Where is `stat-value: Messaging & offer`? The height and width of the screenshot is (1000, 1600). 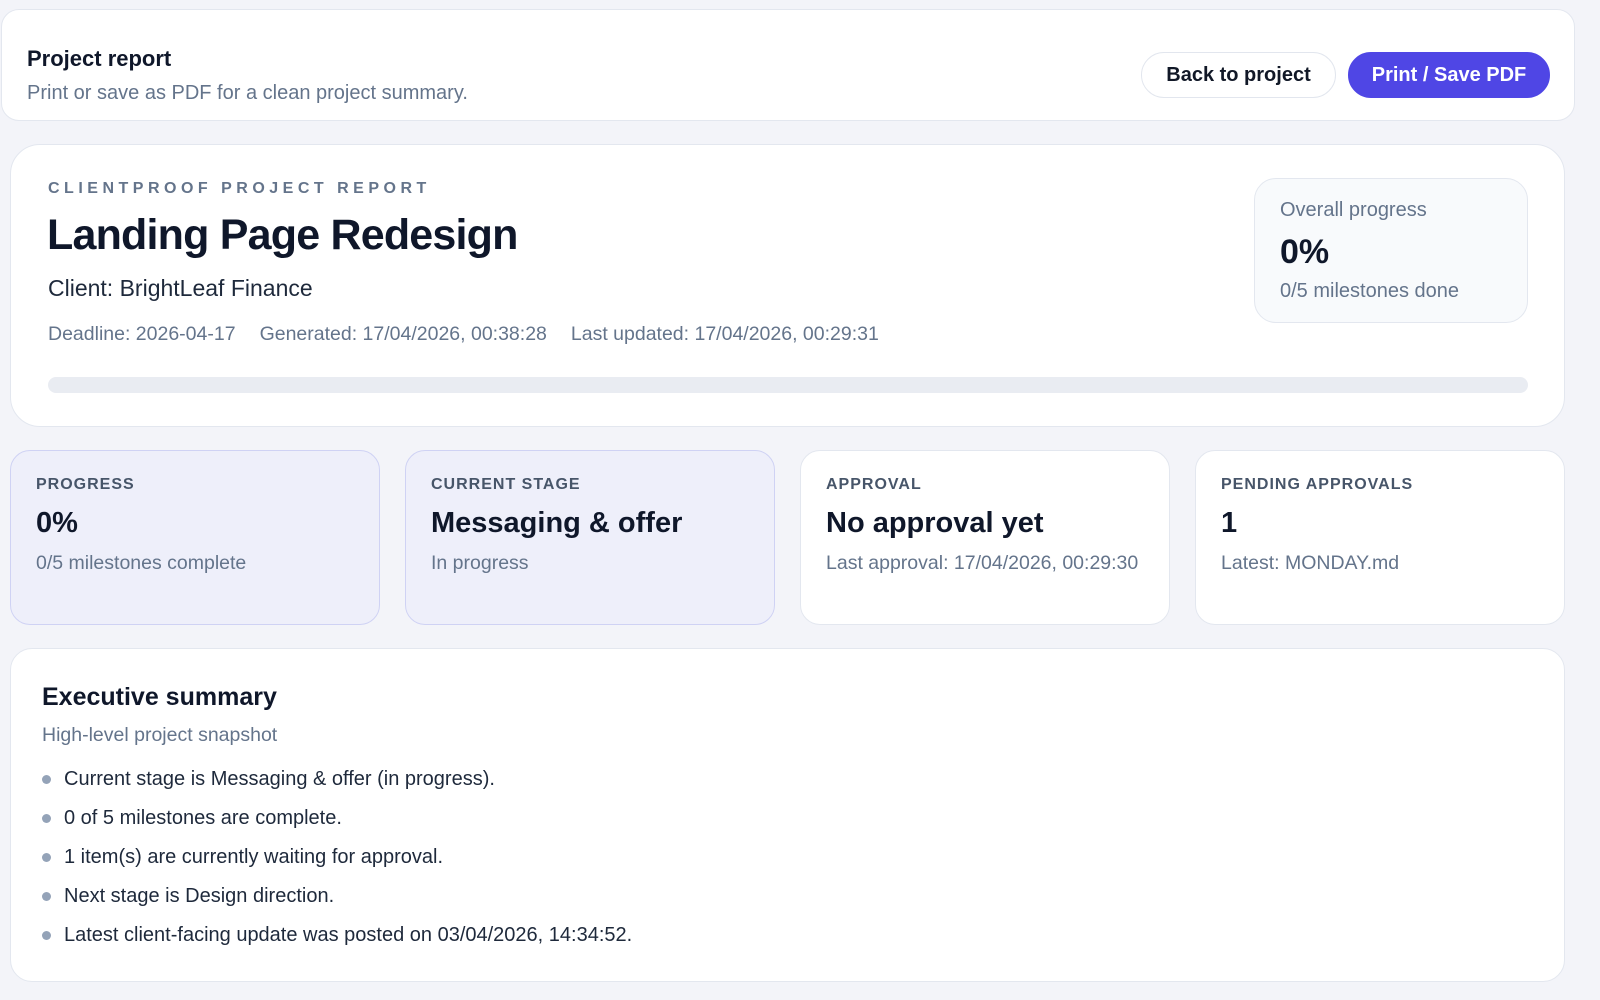
stat-value: Messaging & offer is located at coordinates (557, 523).